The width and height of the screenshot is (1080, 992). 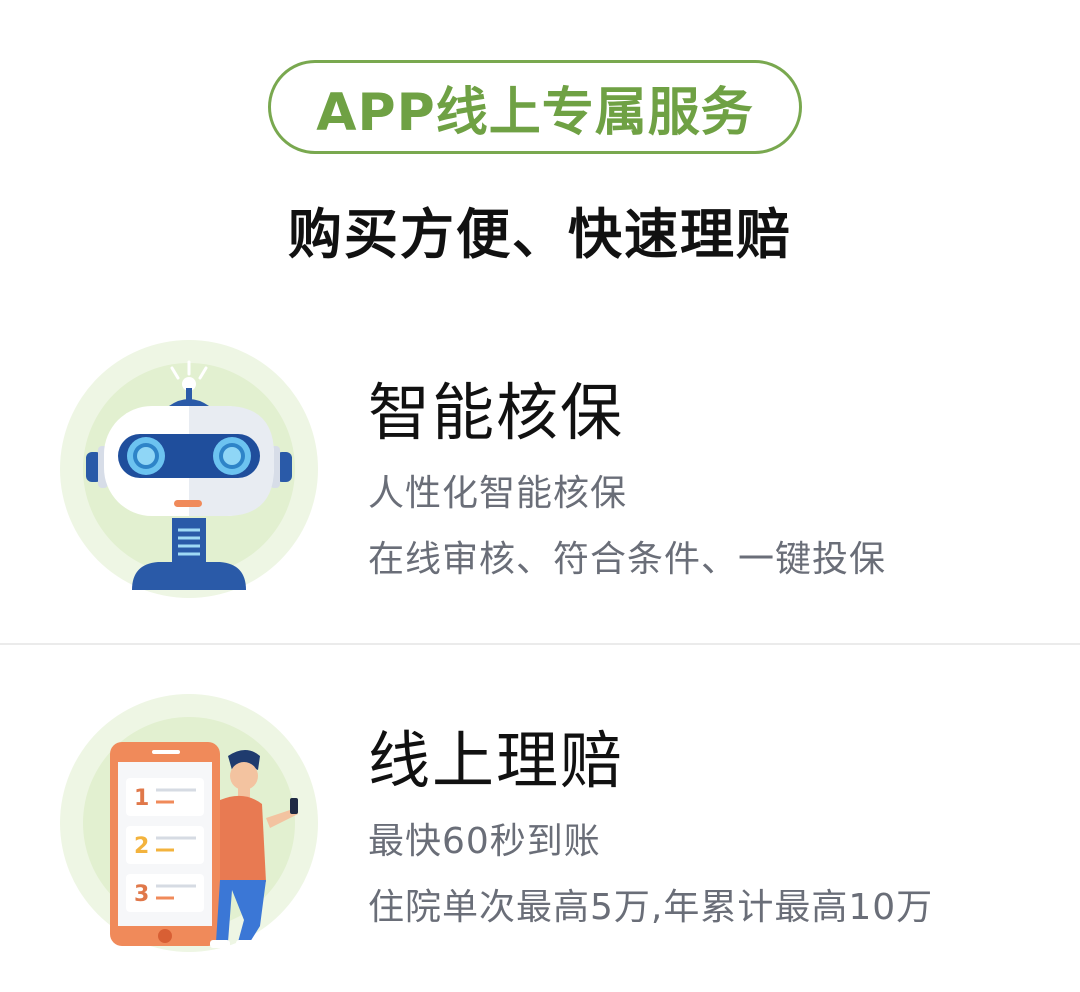 I want to click on page-subtitle: 购买方便、快速理赔, so click(x=540, y=234).